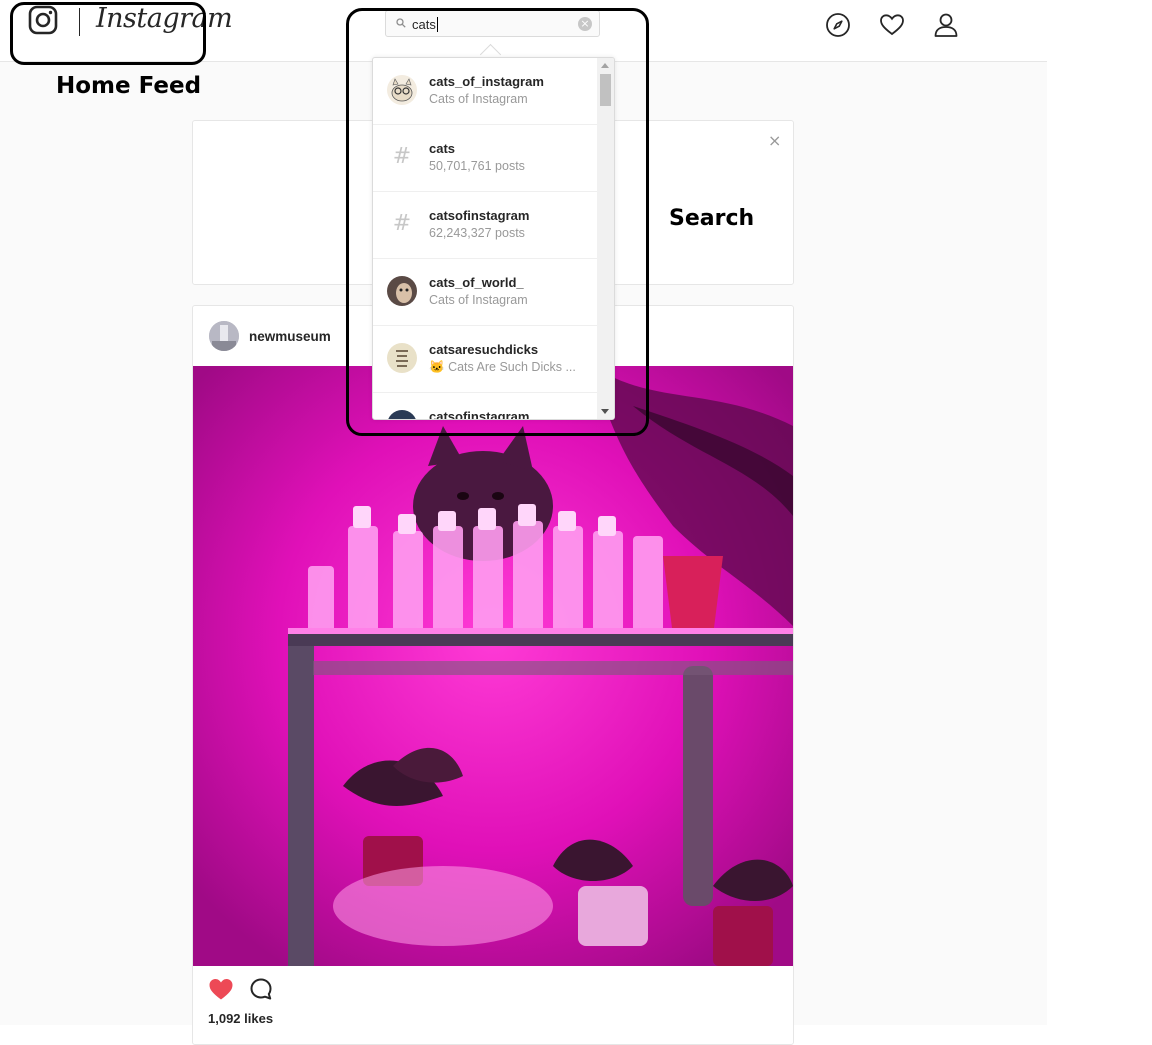 Image resolution: width=1152 pixels, height=1045 pixels. What do you see at coordinates (129, 86) in the screenshot?
I see `home-feed-annotation: Home Feed` at bounding box center [129, 86].